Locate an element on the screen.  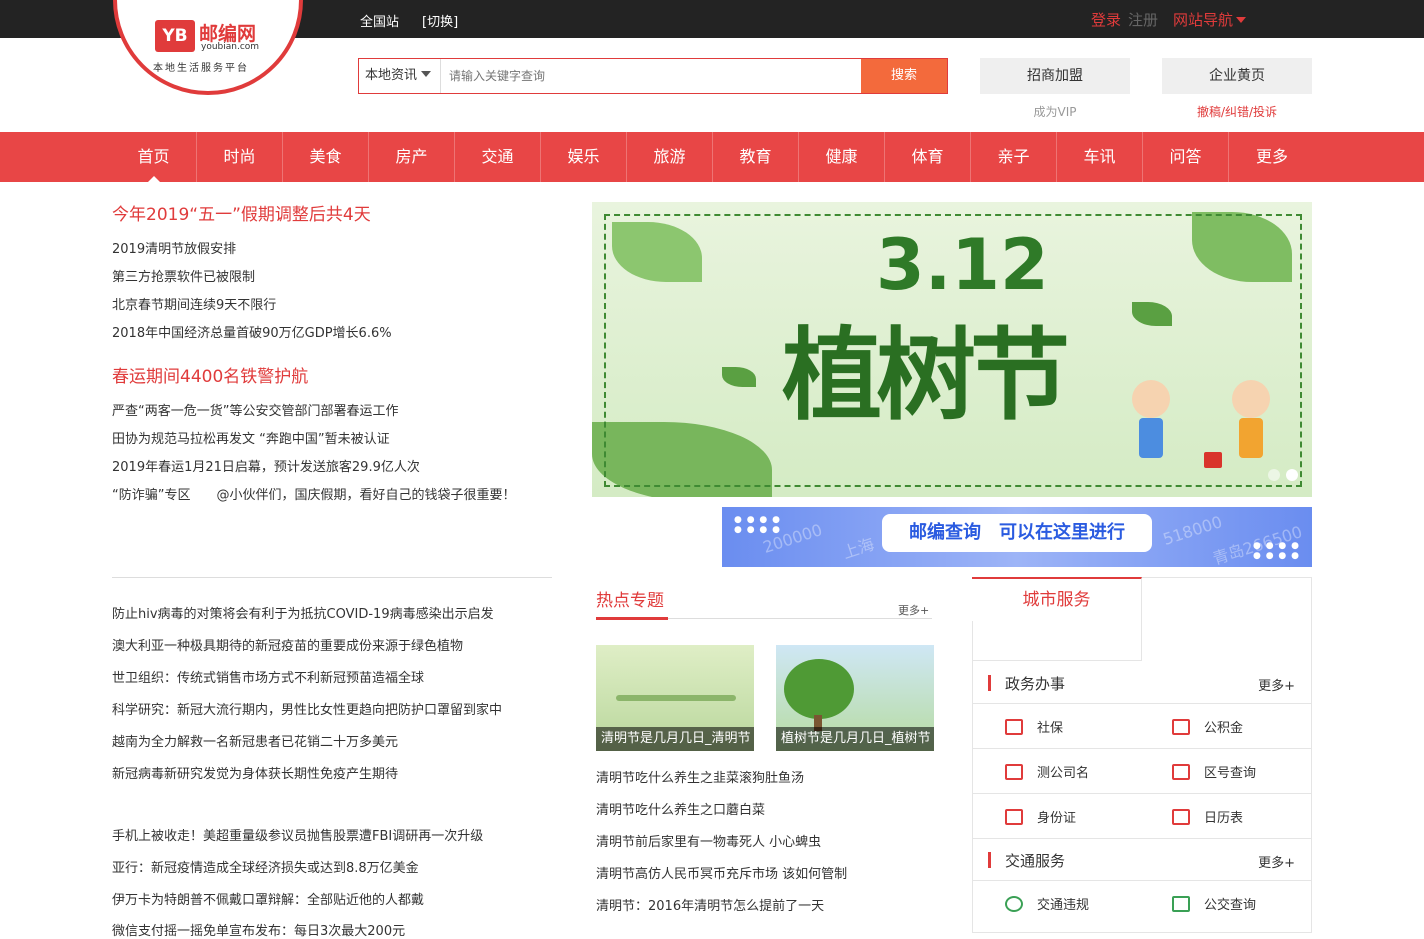
nav-item-health: 健康 is located at coordinates (842, 157).